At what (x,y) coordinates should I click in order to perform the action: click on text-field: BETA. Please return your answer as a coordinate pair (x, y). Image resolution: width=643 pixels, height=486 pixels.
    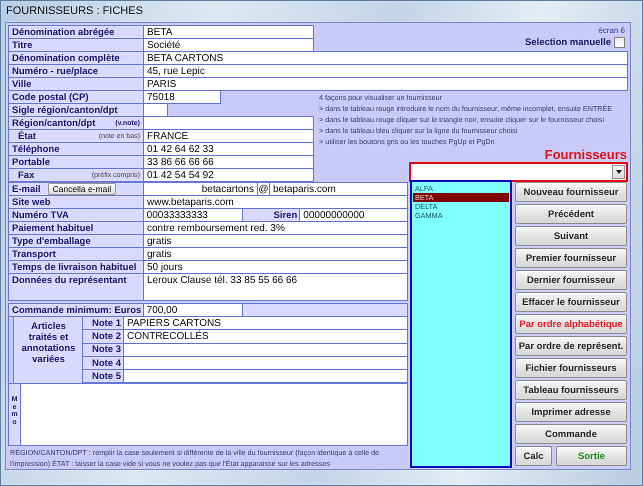
    Looking at the image, I should click on (228, 32).